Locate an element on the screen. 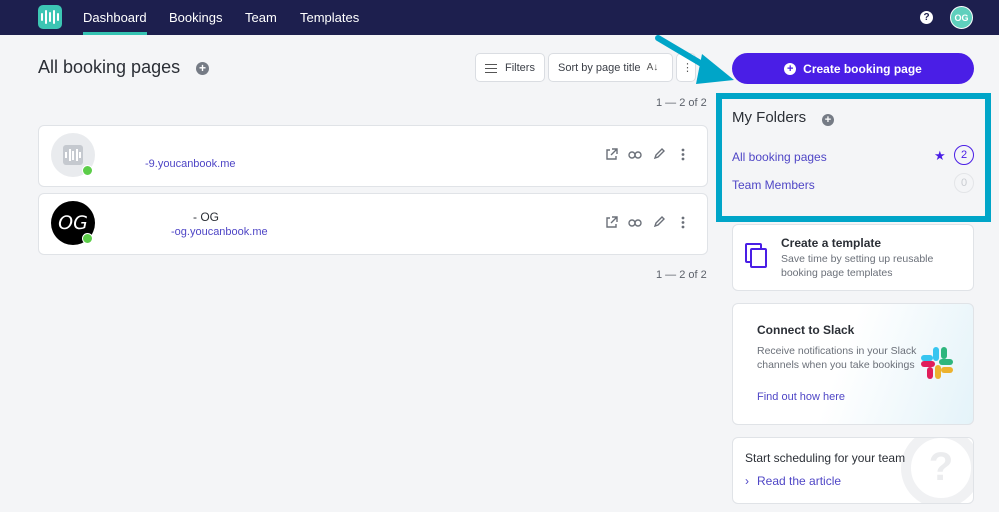 Image resolution: width=999 pixels, height=512 pixels. booking-page-name: - OG is located at coordinates (206, 217).